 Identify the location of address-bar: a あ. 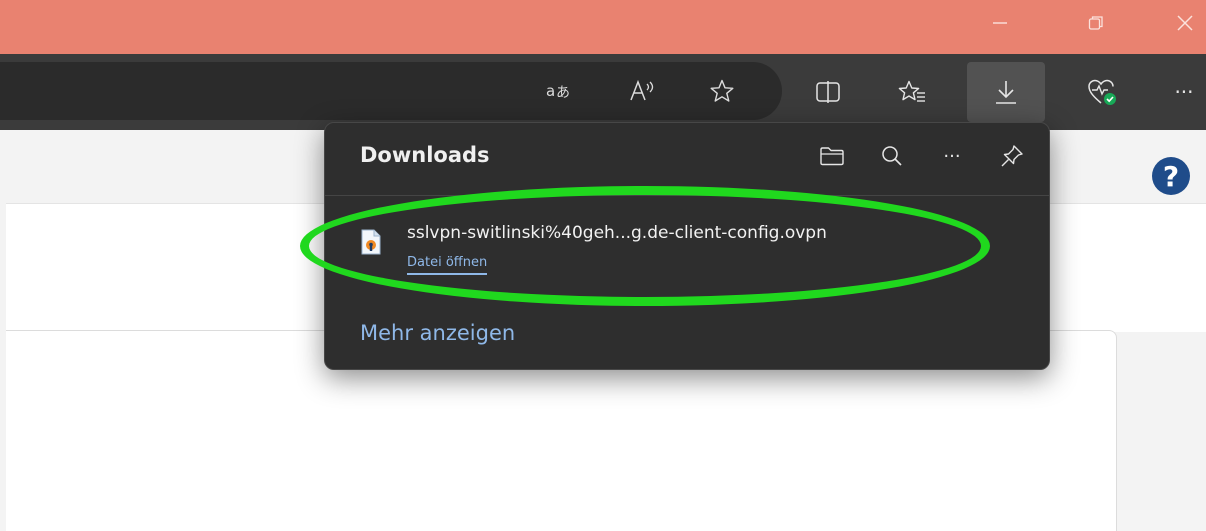
(391, 91).